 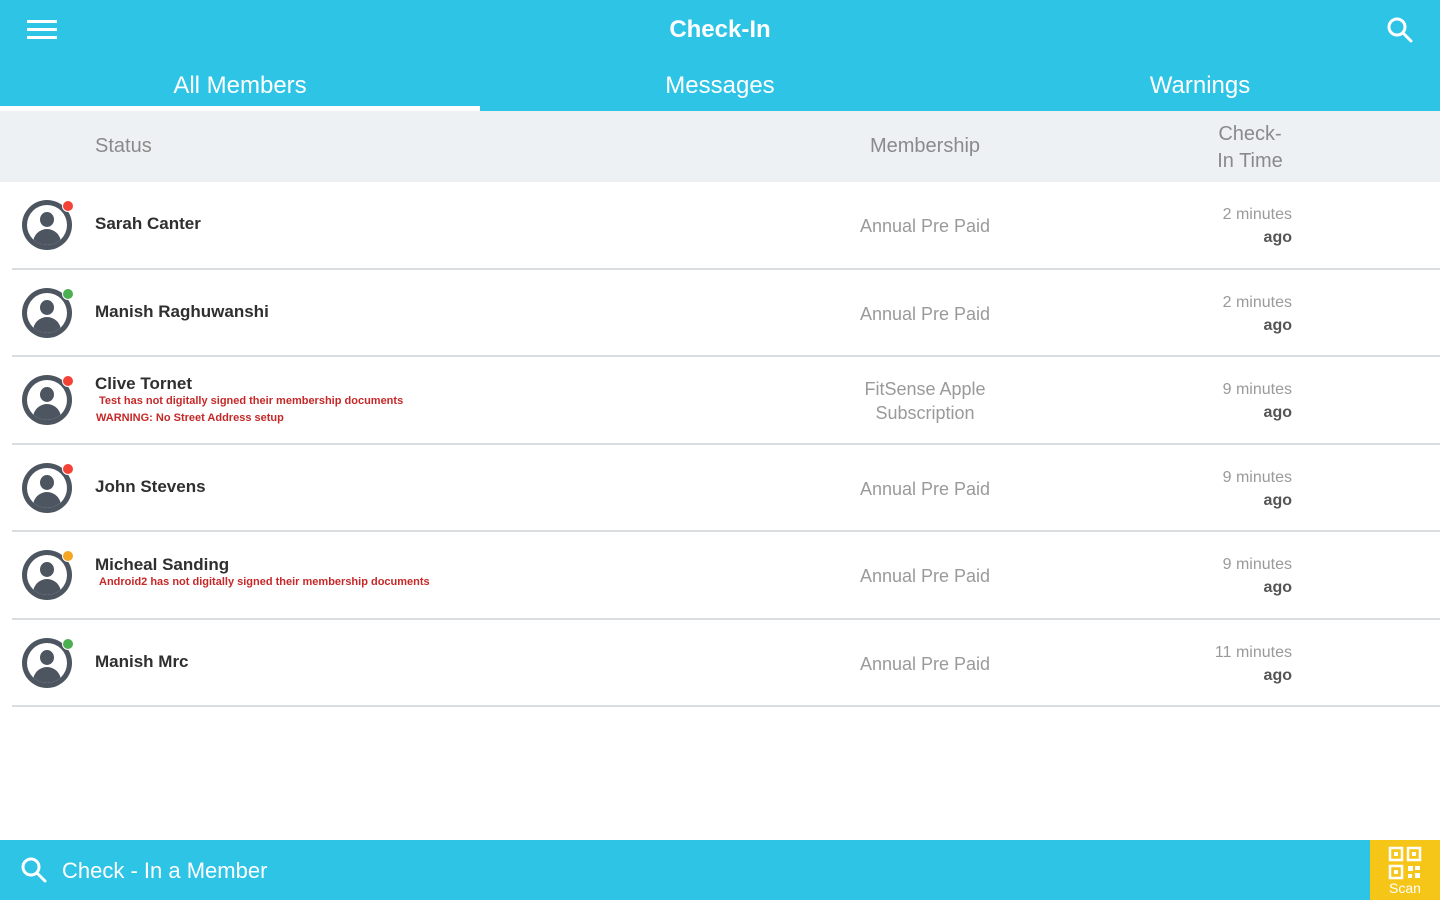 What do you see at coordinates (123, 146) in the screenshot?
I see `column-status: Status` at bounding box center [123, 146].